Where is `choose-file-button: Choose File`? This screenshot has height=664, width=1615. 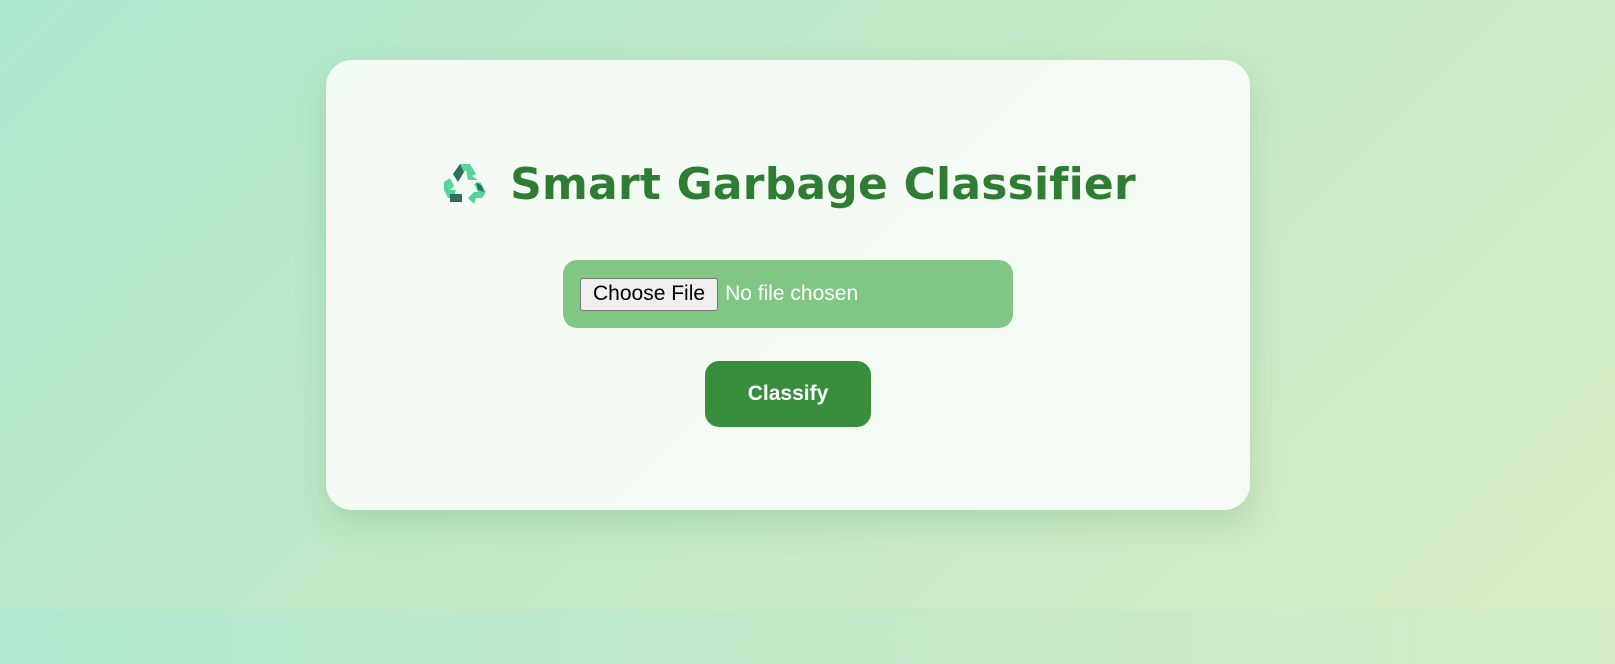 choose-file-button: Choose File is located at coordinates (649, 294).